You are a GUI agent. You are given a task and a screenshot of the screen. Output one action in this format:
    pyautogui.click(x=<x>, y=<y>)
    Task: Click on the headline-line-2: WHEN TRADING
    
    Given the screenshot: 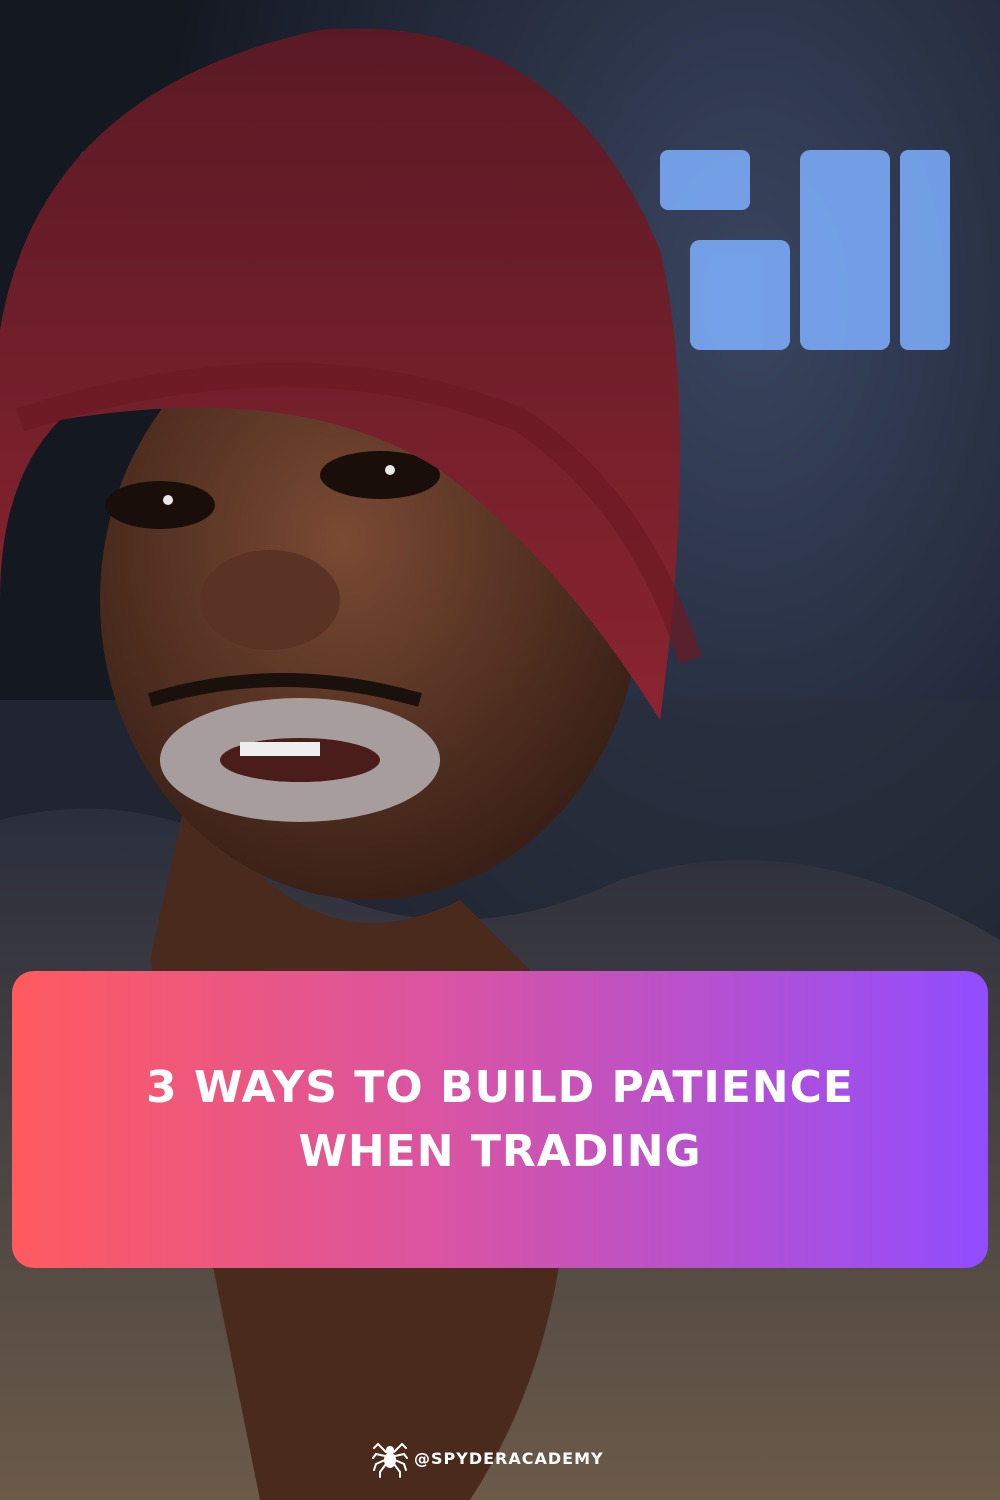 What is the action you would take?
    pyautogui.click(x=500, y=1151)
    